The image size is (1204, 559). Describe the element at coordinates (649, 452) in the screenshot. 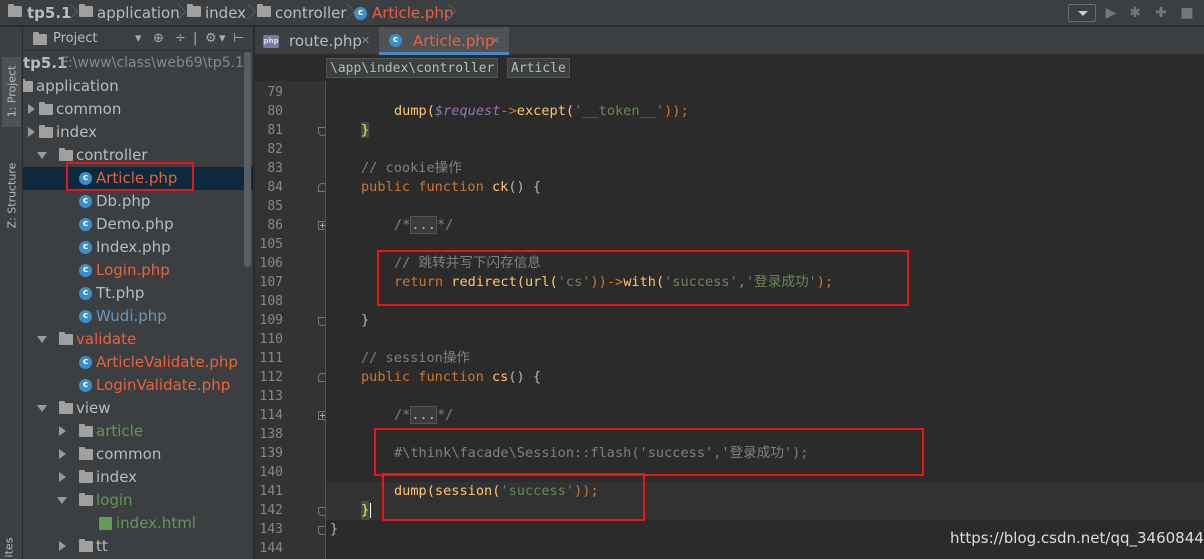

I see `highlight-box-session-flash` at that location.